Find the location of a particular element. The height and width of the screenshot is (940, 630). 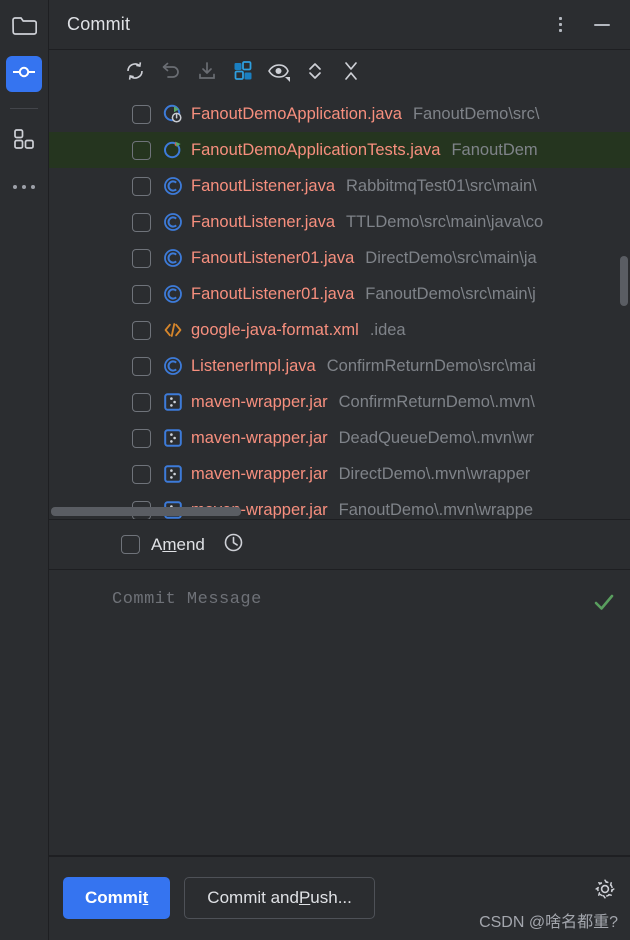

amend-label: Amend is located at coordinates (178, 545).